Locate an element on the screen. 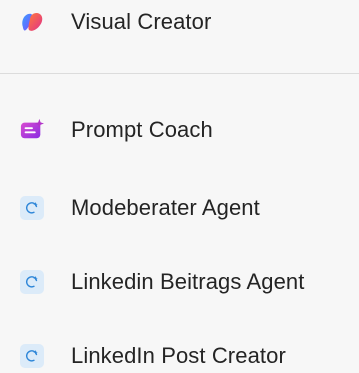 This screenshot has height=373, width=359. menu-item-prompt-coach: Prompt Coach is located at coordinates (116, 130).